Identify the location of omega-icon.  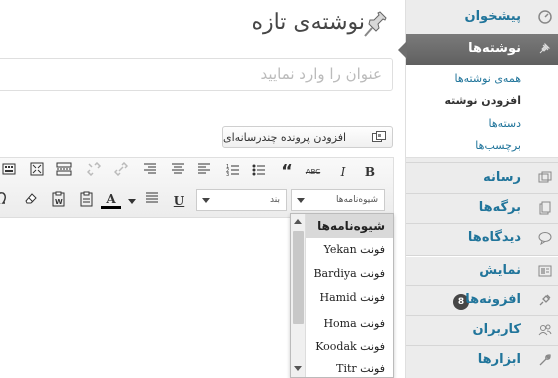
(5, 201).